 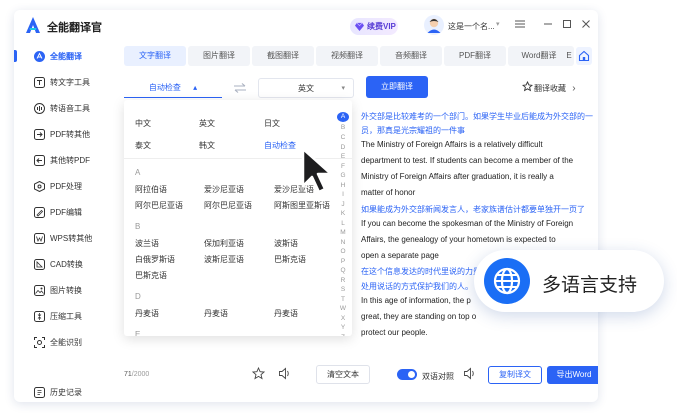 I want to click on lang-option-selected: 自动检查, so click(x=280, y=145).